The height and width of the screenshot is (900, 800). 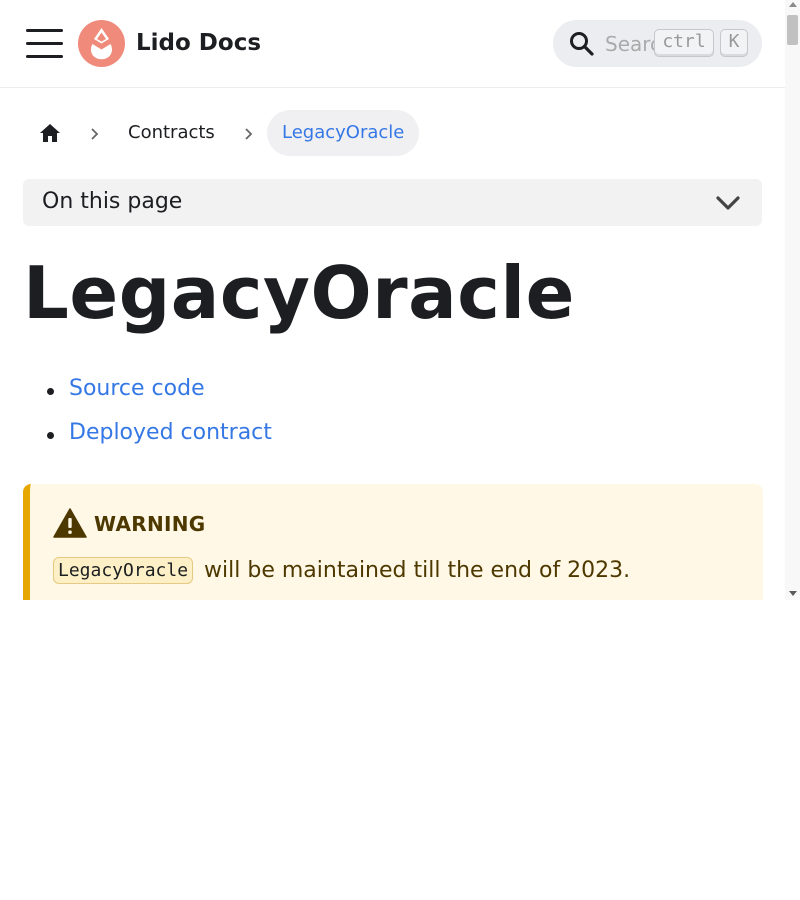 What do you see at coordinates (343, 133) in the screenshot?
I see `breadcrumb-item-current: LegacyOracle` at bounding box center [343, 133].